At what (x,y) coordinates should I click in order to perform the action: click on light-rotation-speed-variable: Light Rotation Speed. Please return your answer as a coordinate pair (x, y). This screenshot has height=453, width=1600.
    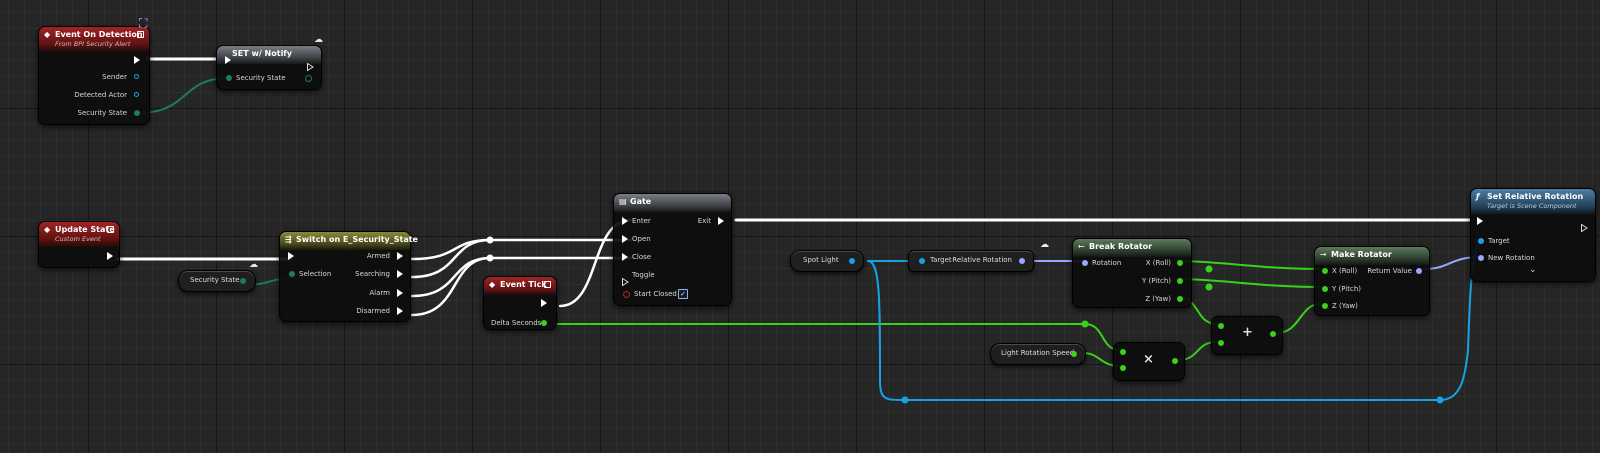
    Looking at the image, I should click on (1038, 354).